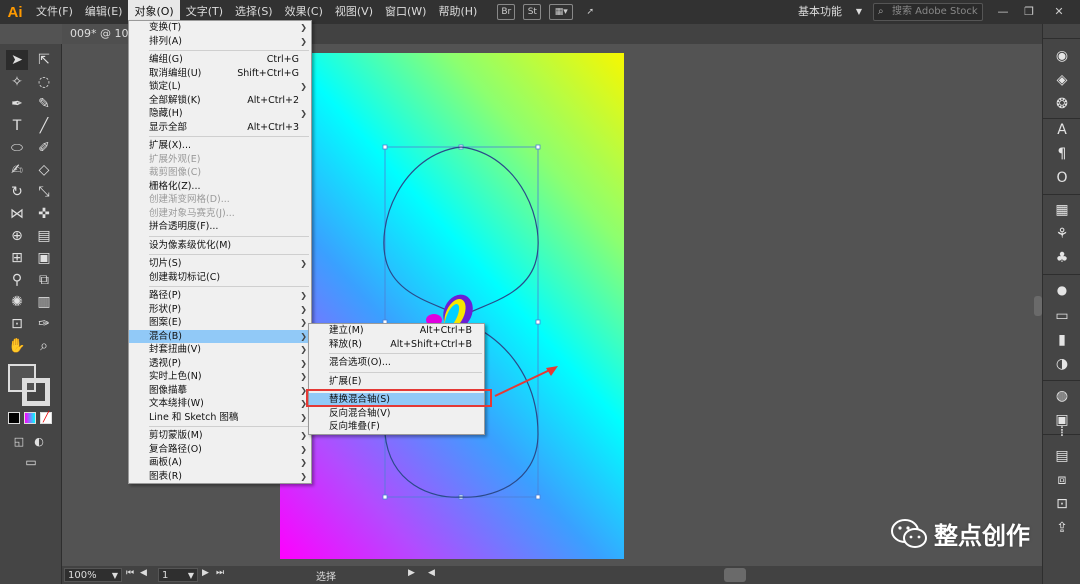 The width and height of the screenshot is (1080, 584). I want to click on scroll-knob-icon: ●, so click(1062, 290).